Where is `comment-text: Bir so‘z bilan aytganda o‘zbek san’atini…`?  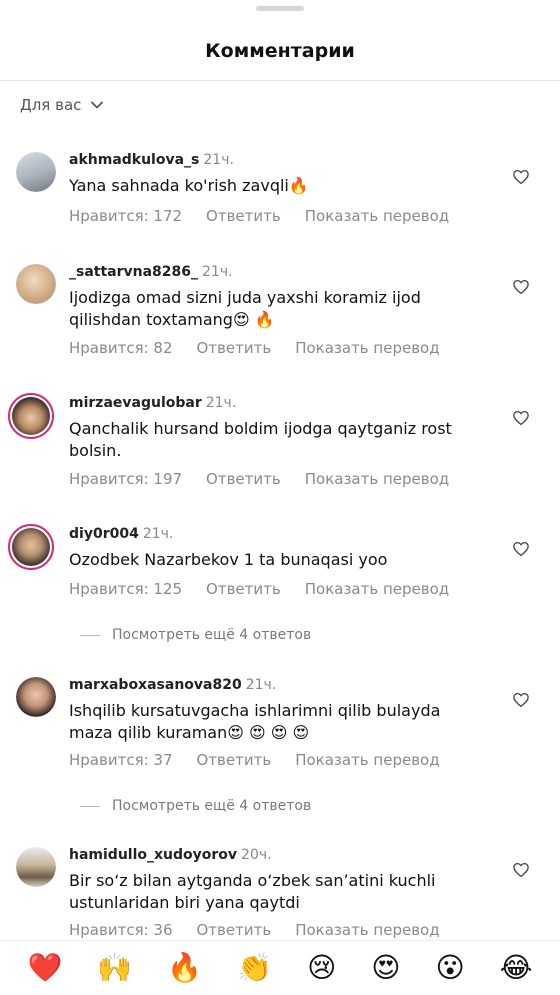
comment-text: Bir so‘z bilan aytganda o‘zbek san’atini… is located at coordinates (252, 891).